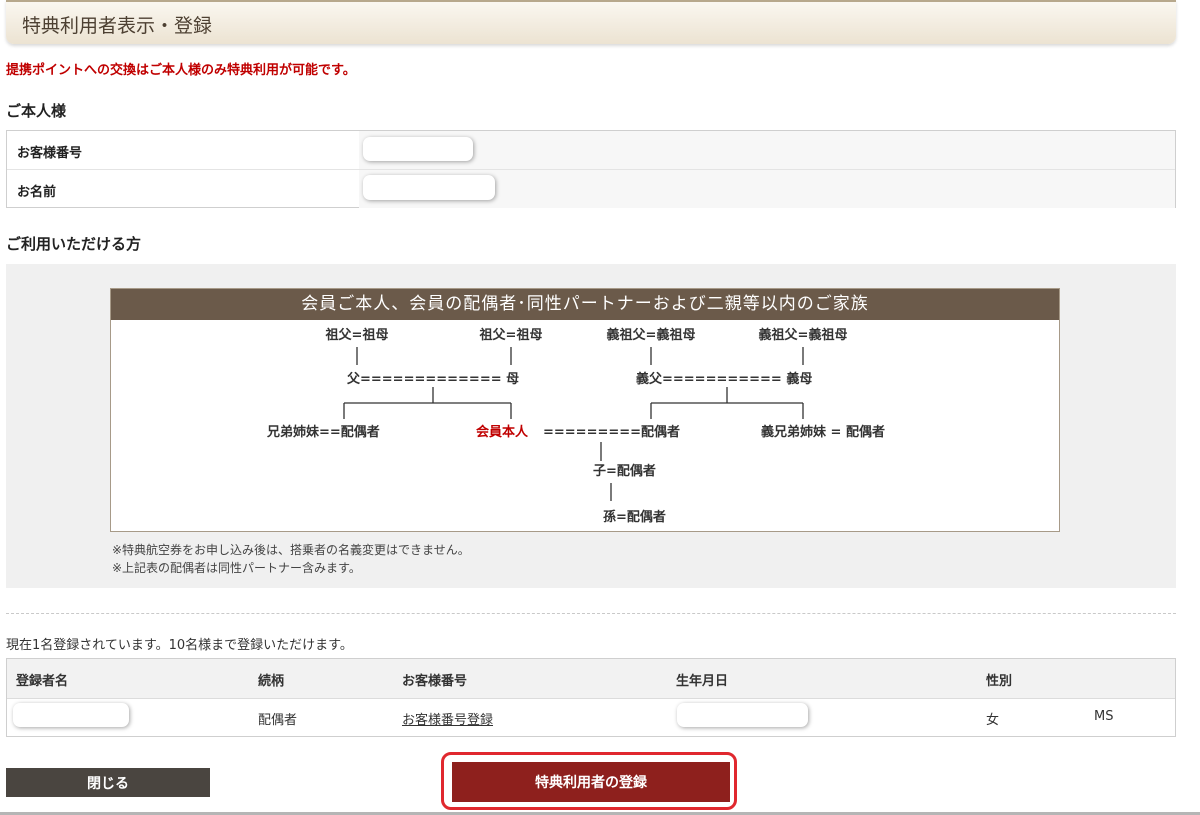  What do you see at coordinates (323, 432) in the screenshot?
I see `tree-siblings: 兄弟姉妹==配偶者` at bounding box center [323, 432].